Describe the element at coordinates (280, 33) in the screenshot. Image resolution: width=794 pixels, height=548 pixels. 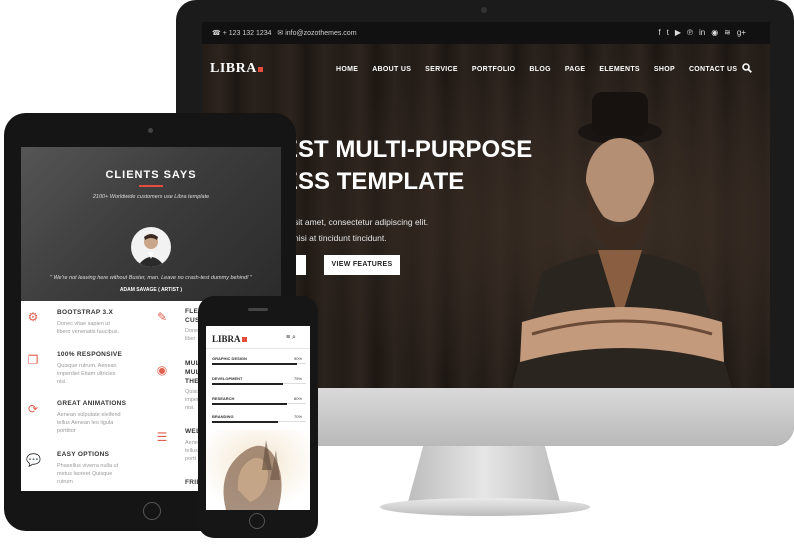
I see `mail-icon: ✉` at that location.